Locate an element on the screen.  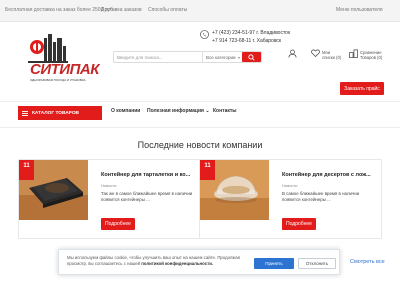
compare-link: Сравнение Товаров (0) is located at coordinates (372, 54).